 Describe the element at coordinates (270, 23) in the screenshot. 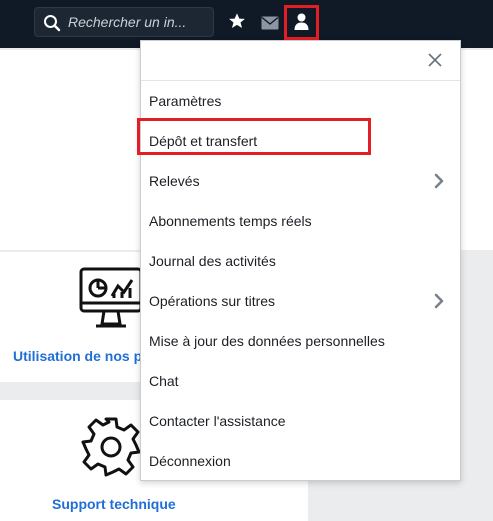

I see `mail-icon` at that location.